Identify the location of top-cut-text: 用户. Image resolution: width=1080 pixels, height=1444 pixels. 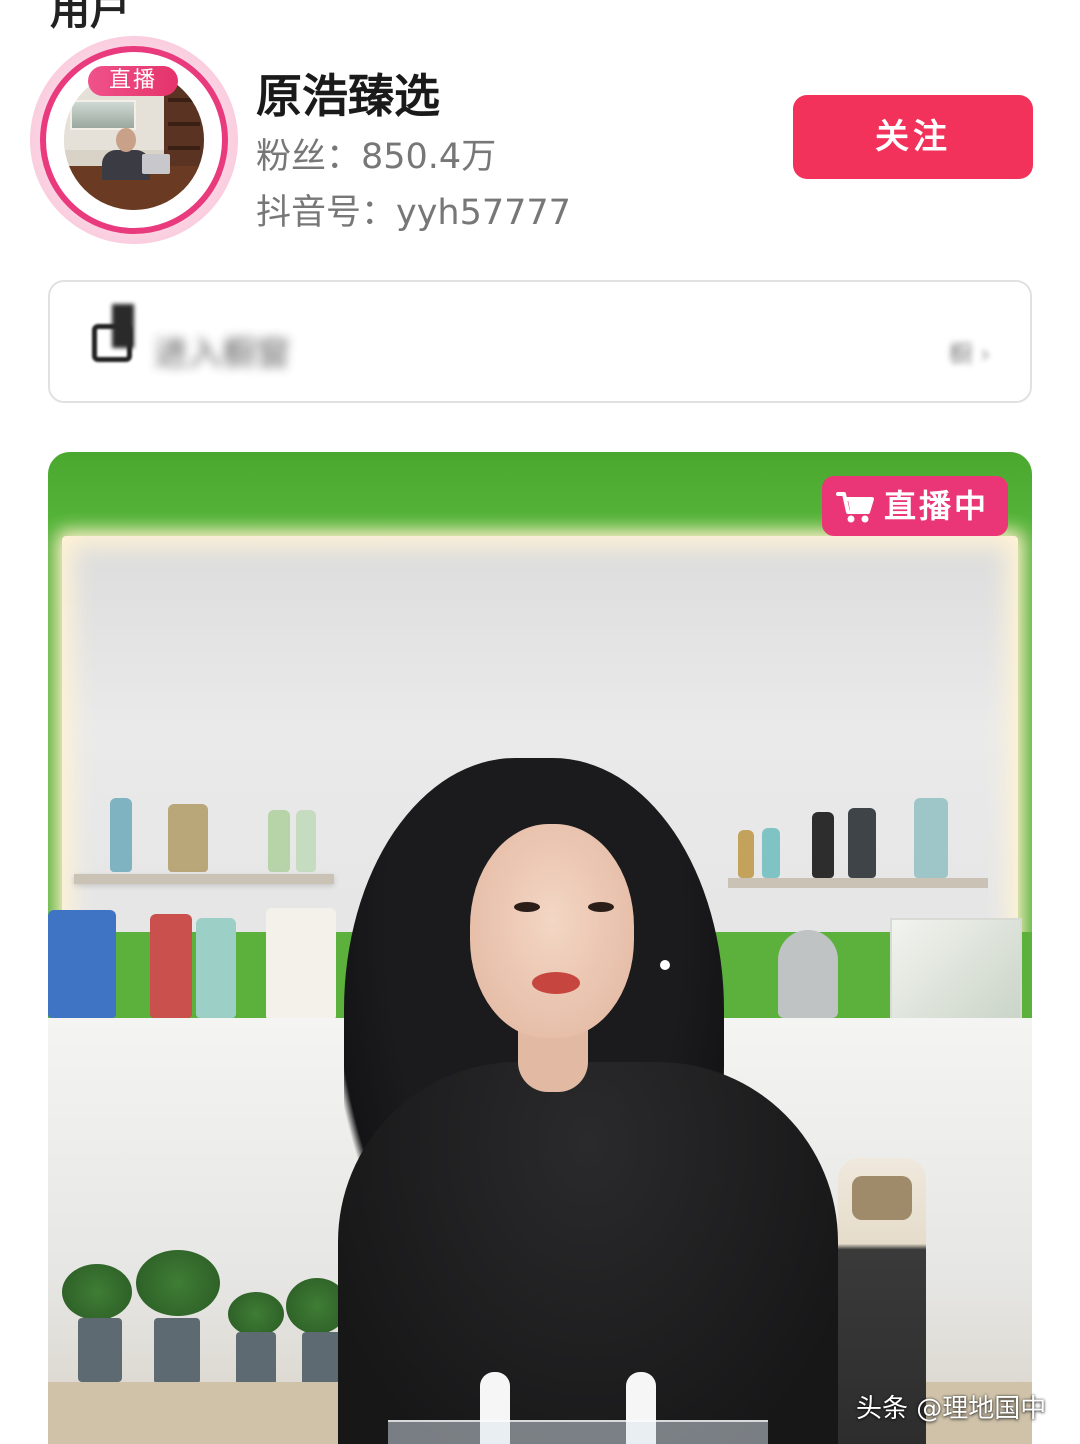
(90, 17).